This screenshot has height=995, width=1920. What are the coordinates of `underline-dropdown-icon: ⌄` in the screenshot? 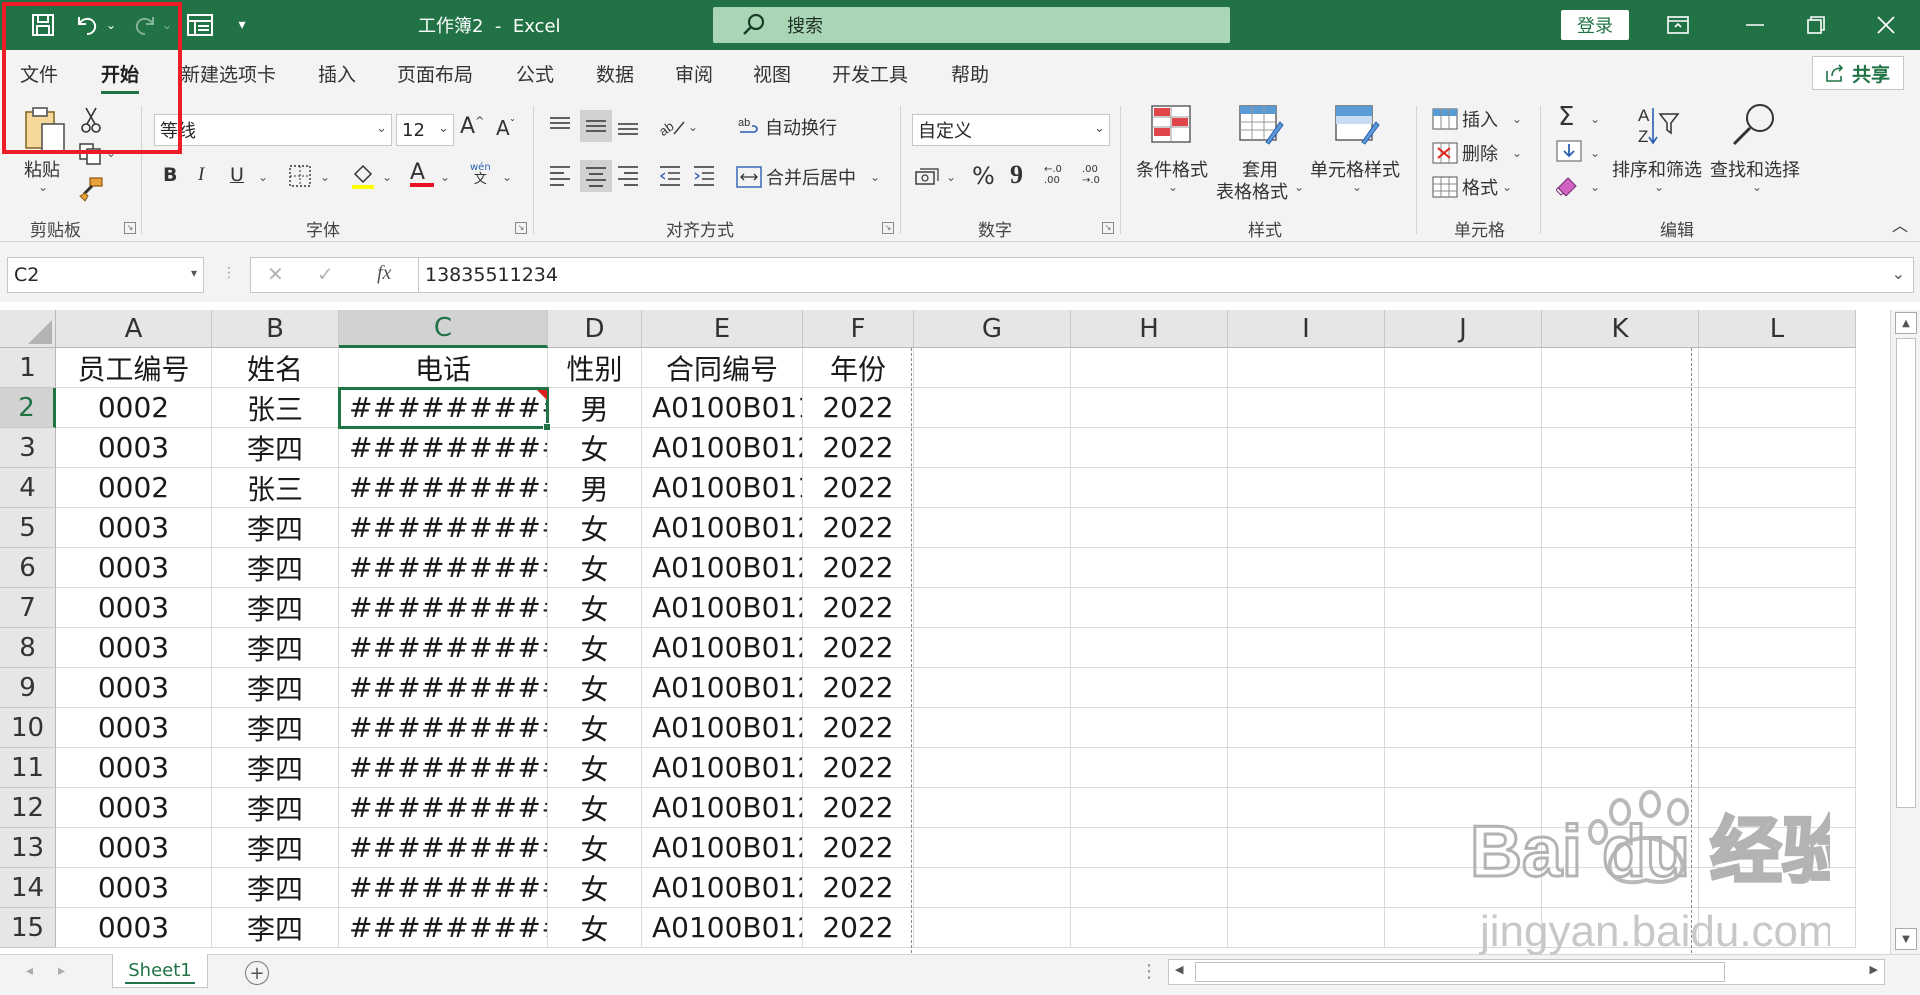 It's located at (263, 177).